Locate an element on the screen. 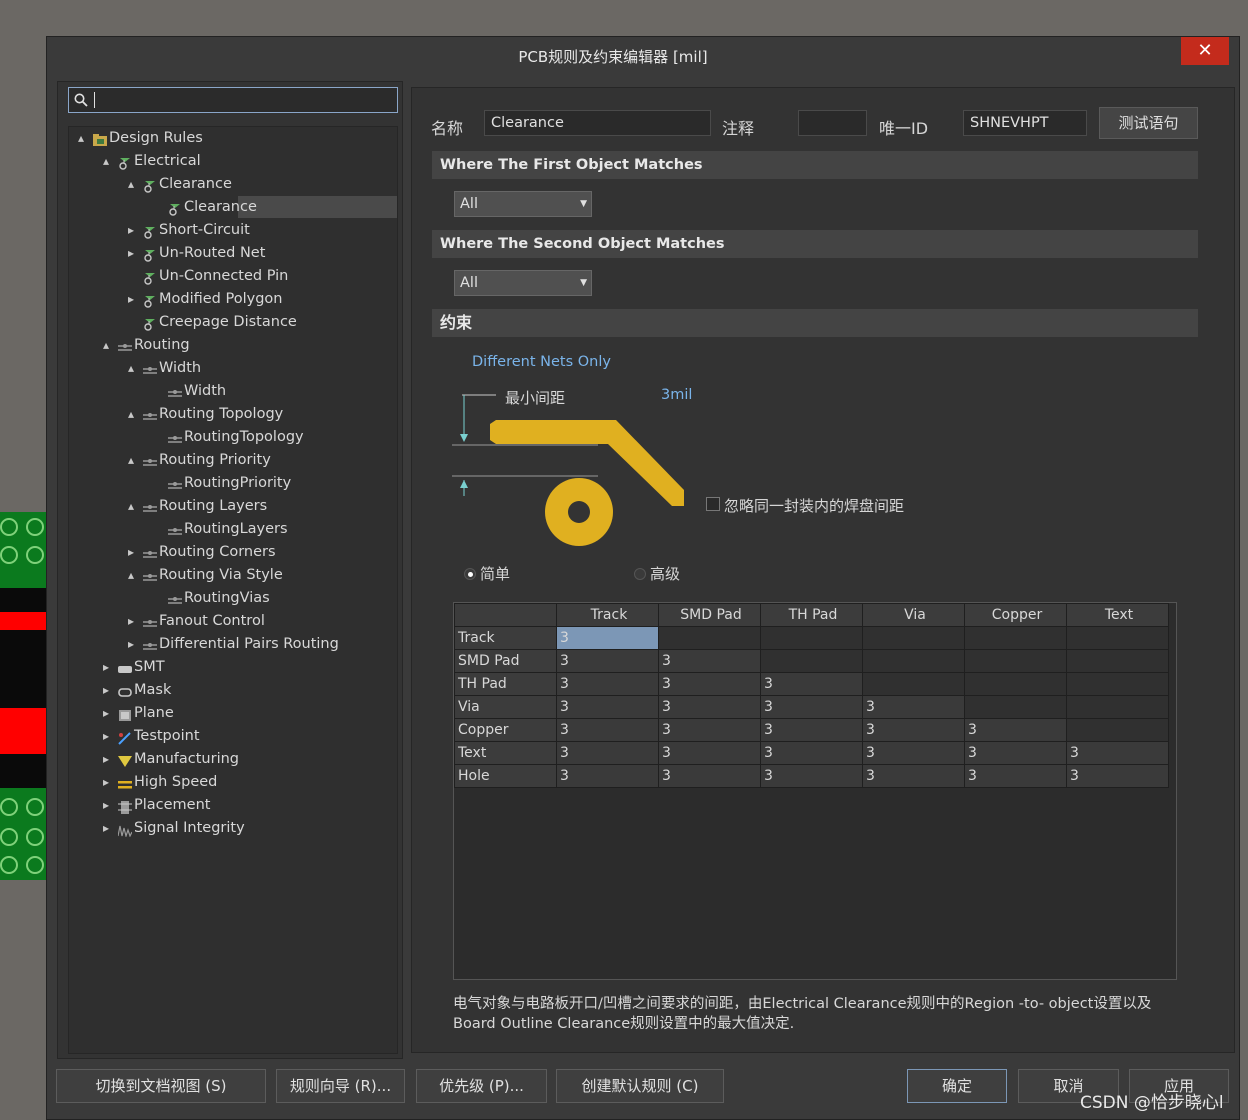  tree-item-testpoint: ▸ Testpoint is located at coordinates (232, 736).